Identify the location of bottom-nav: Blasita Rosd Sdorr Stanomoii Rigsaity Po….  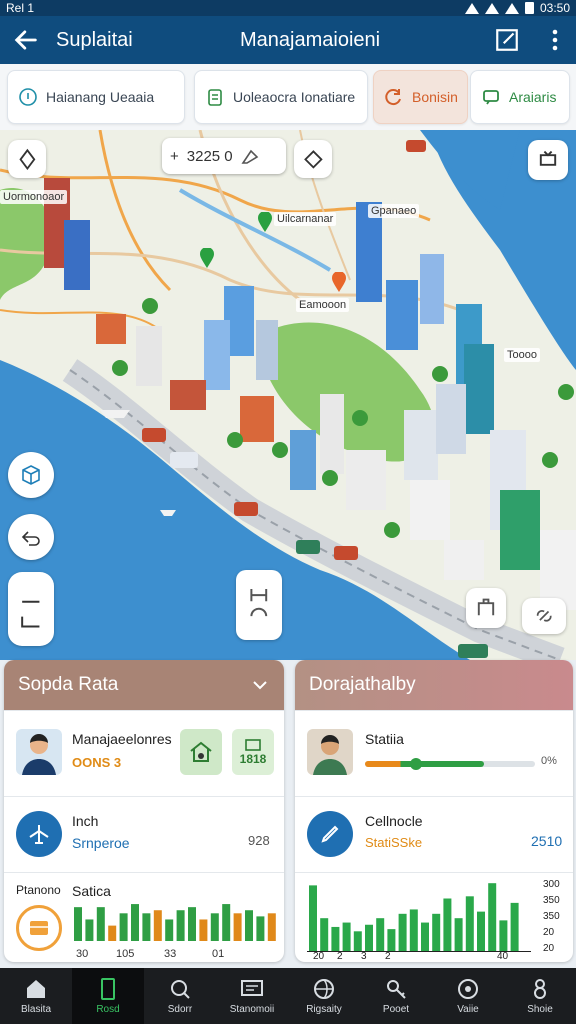
(288, 996).